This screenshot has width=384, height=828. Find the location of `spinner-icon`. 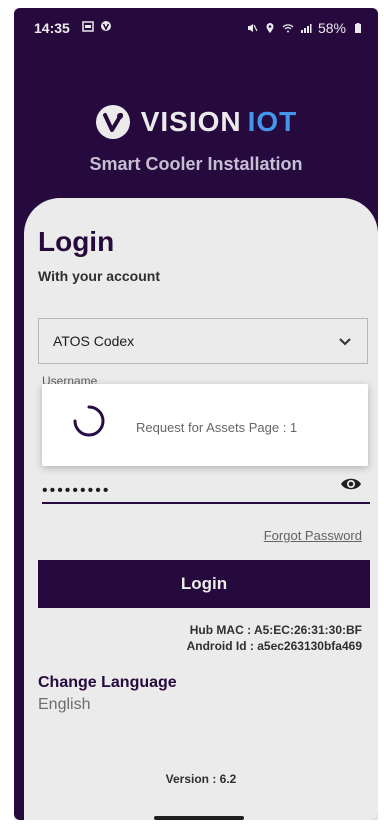

spinner-icon is located at coordinates (89, 421).